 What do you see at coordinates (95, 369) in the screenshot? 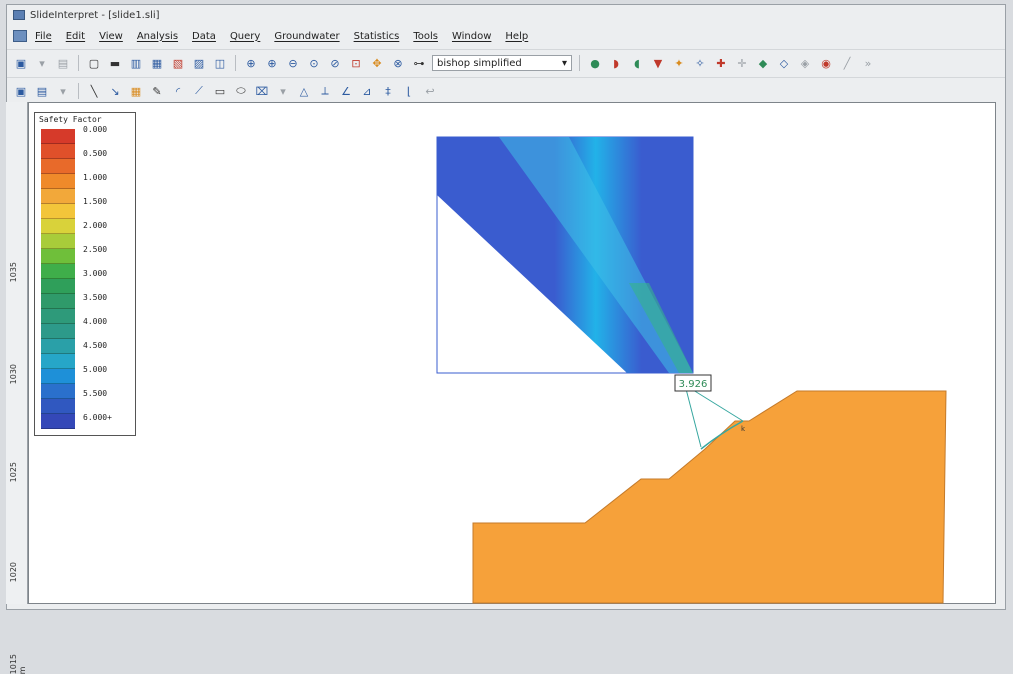
I see `legend-label: 5.000` at bounding box center [95, 369].